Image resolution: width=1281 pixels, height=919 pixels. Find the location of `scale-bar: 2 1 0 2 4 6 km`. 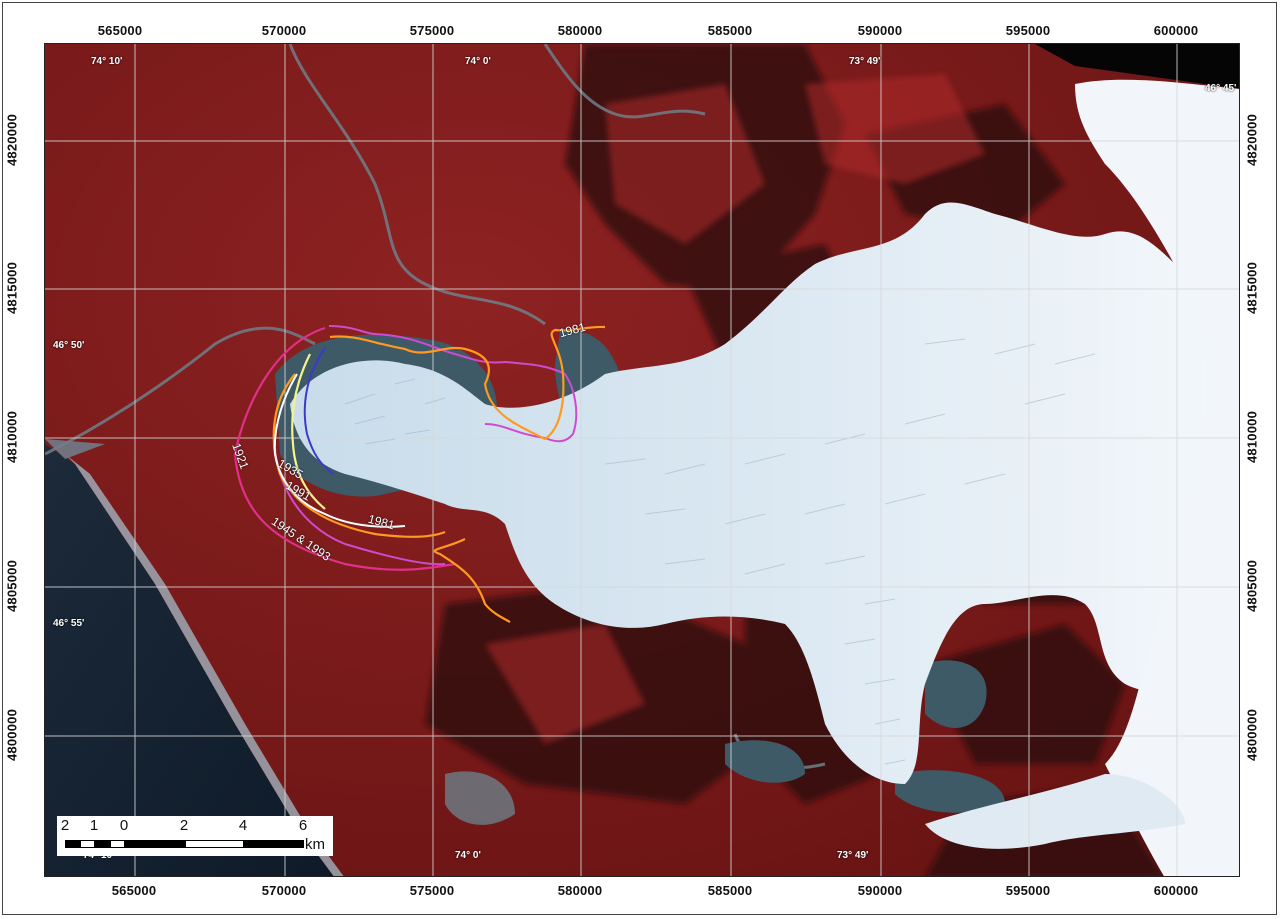

scale-bar: 2 1 0 2 4 6 km is located at coordinates (195, 836).